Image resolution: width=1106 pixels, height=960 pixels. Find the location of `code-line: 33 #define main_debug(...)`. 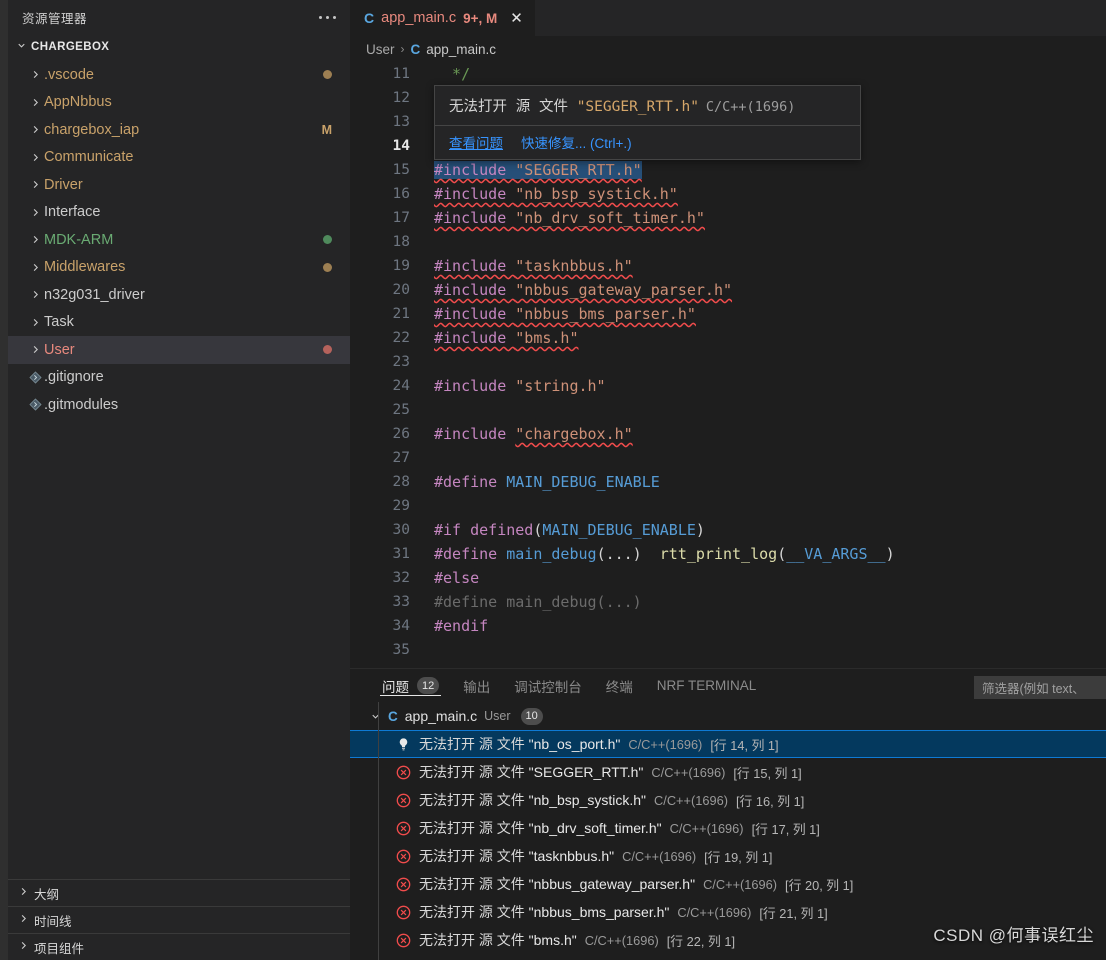

code-line: 33 #define main_debug(...) is located at coordinates (728, 602).